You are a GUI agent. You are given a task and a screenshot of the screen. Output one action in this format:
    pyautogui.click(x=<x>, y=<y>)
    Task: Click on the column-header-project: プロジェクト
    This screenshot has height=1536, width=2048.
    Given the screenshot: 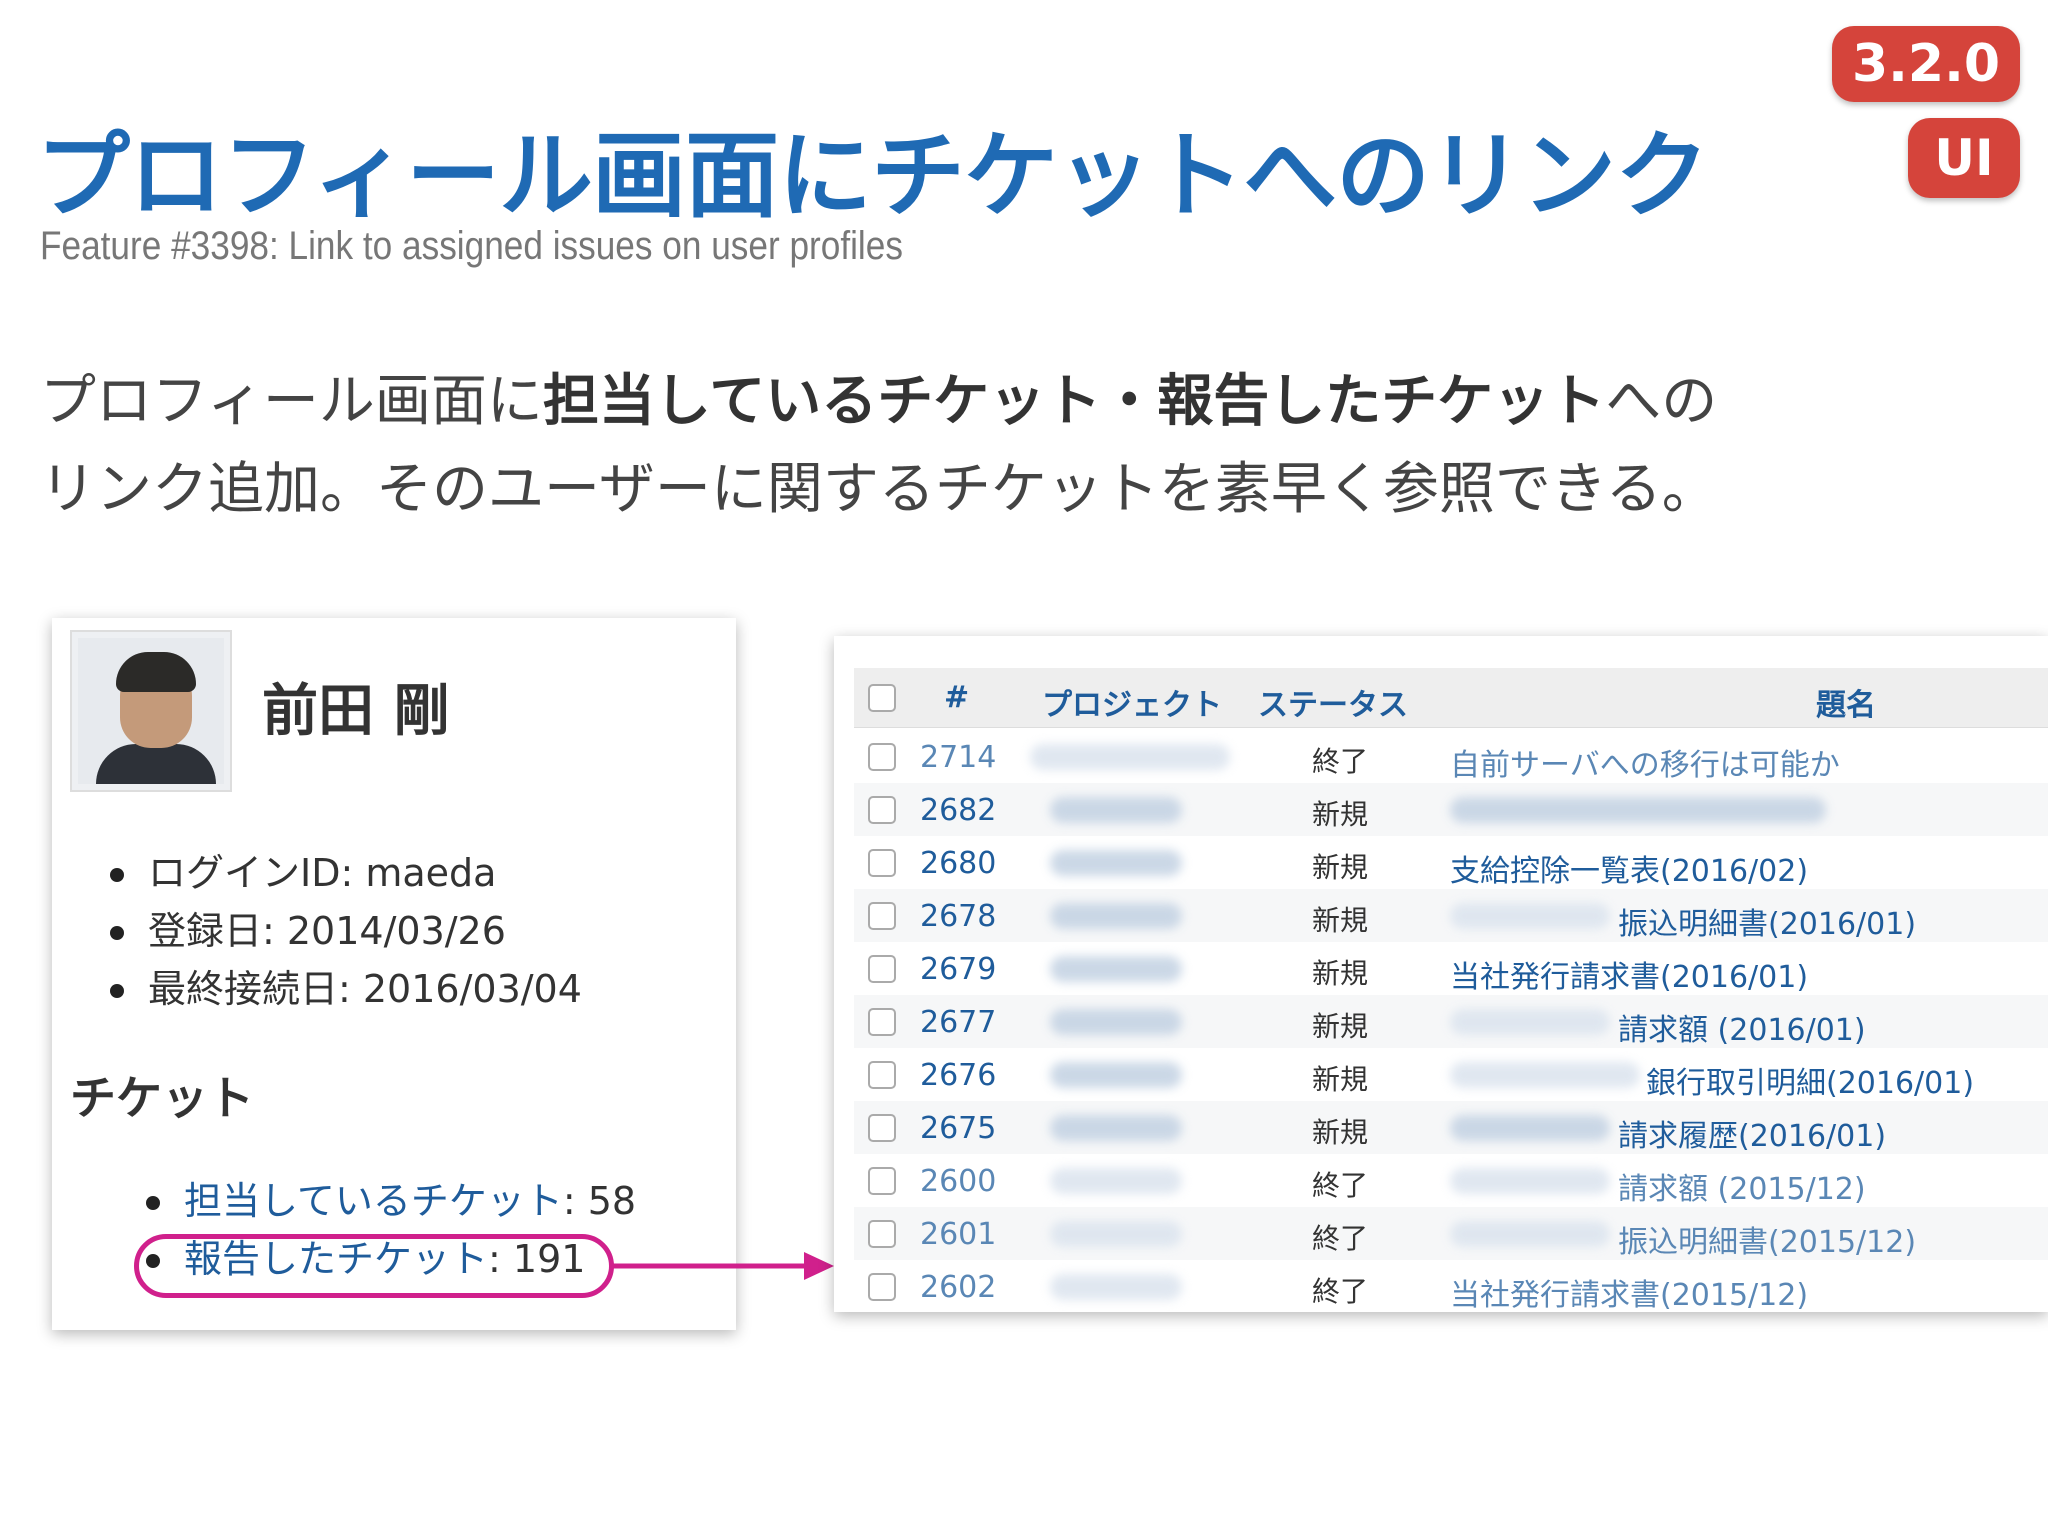 What is the action you would take?
    pyautogui.click(x=1132, y=702)
    